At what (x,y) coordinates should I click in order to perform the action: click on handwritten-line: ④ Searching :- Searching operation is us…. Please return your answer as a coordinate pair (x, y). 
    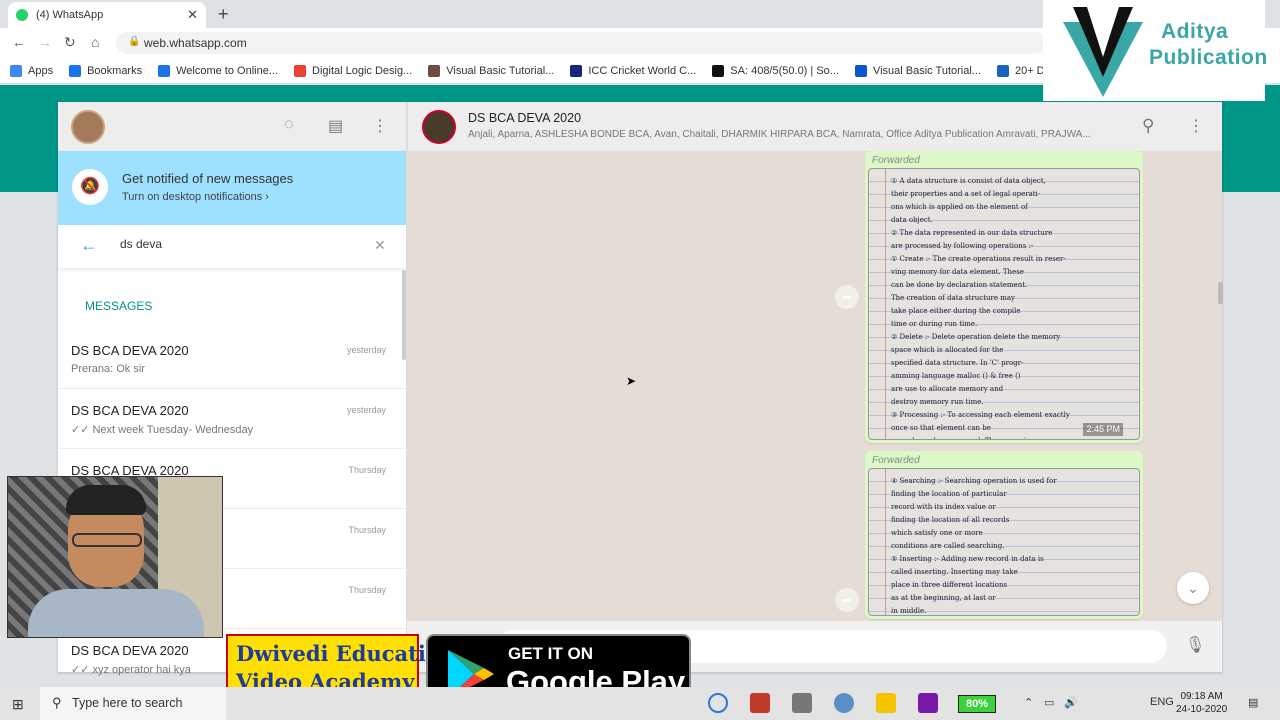
    Looking at the image, I should click on (974, 481).